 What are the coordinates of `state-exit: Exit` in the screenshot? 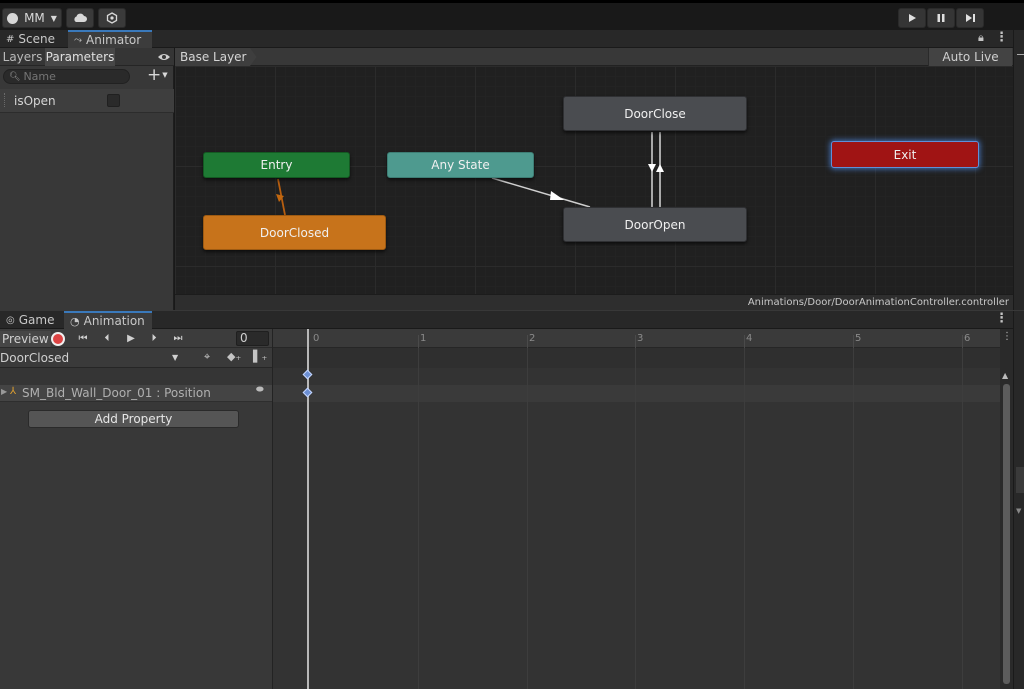 It's located at (905, 154).